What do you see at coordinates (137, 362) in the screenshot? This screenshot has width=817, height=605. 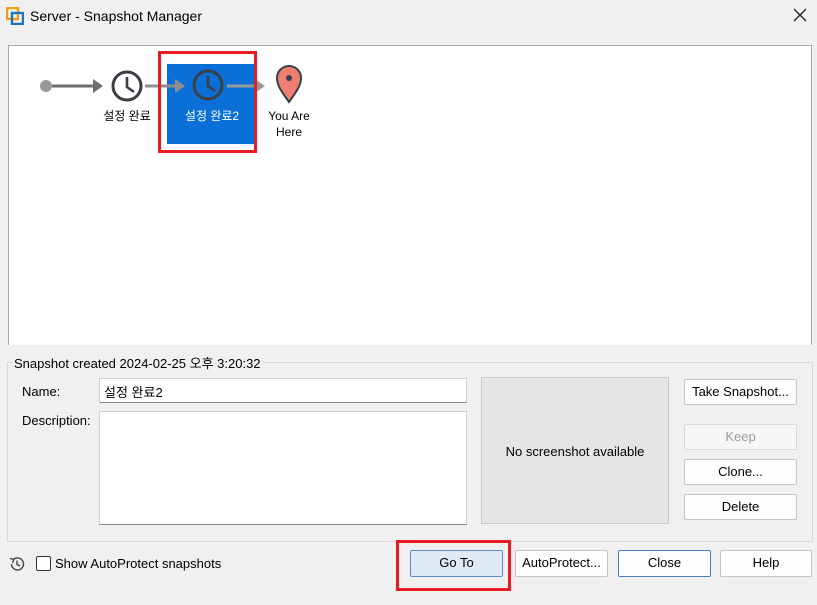 I see `snapshot-created-label: Snapshot created 2024-02-25 오후 3:20:32` at bounding box center [137, 362].